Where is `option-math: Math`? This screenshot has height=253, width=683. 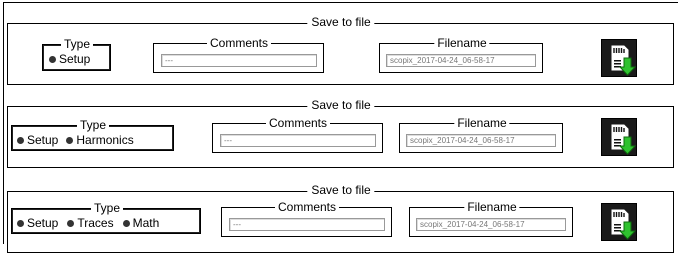
option-math: Math is located at coordinates (141, 223).